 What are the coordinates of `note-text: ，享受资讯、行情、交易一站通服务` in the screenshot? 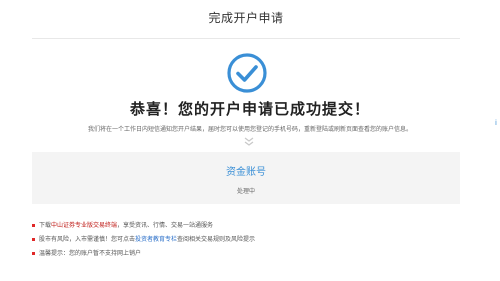 It's located at (165, 225).